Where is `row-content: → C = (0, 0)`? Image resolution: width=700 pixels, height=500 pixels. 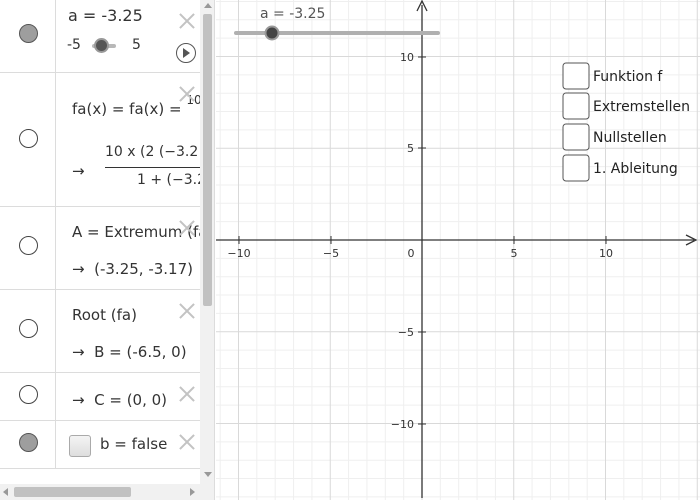 row-content: → C = (0, 0) is located at coordinates (128, 396).